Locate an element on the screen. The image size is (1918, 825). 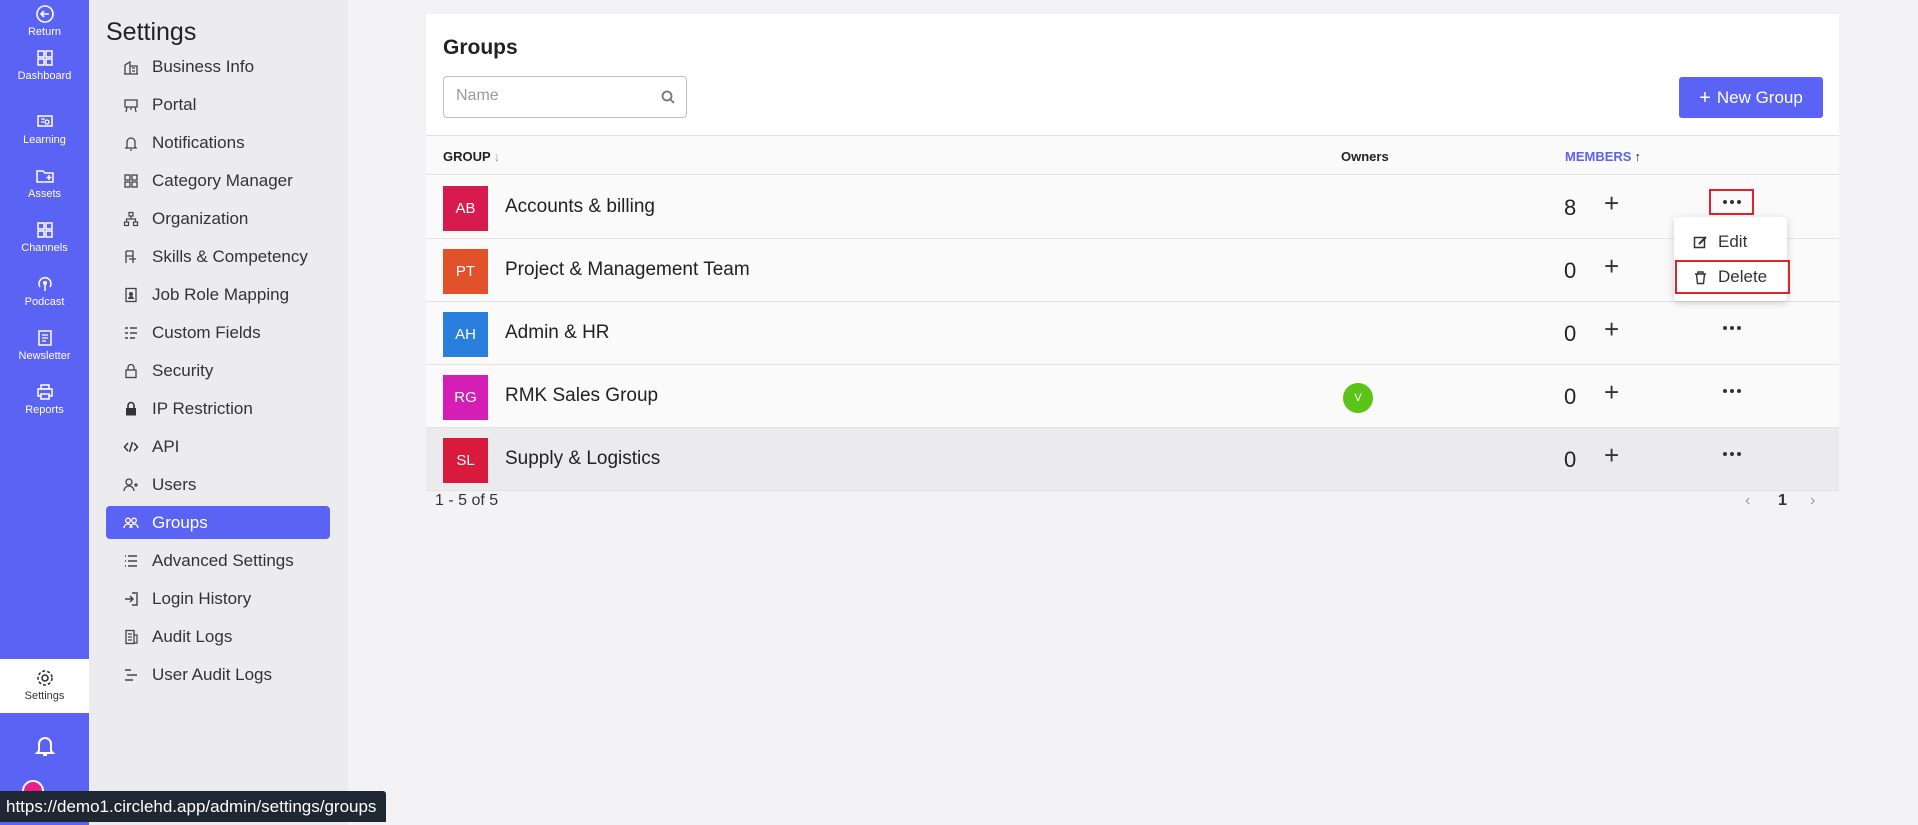
table-header: GROUP ↓ Owners MEMBERS ↑ is located at coordinates (1132, 155).